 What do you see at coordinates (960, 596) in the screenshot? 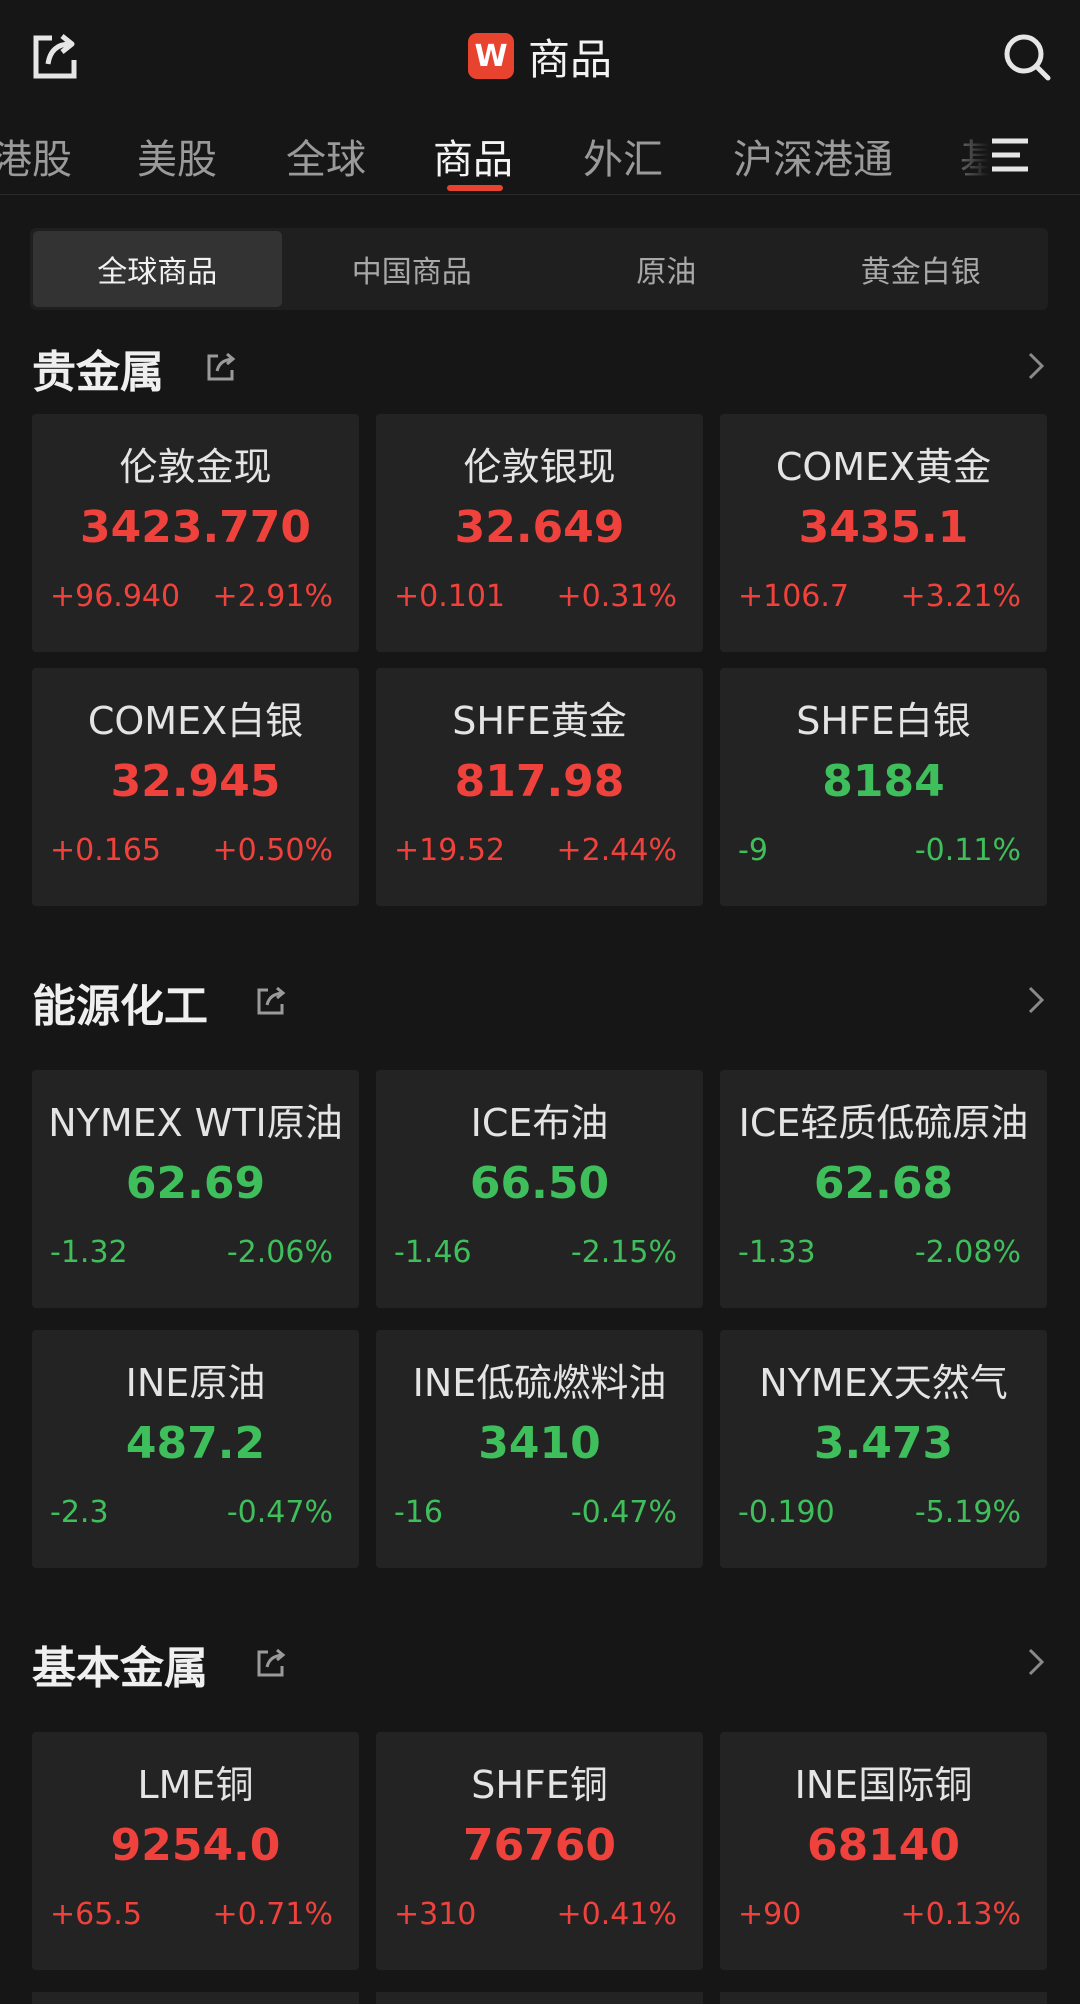
I see `commodity-change-percent: +3.21%` at bounding box center [960, 596].